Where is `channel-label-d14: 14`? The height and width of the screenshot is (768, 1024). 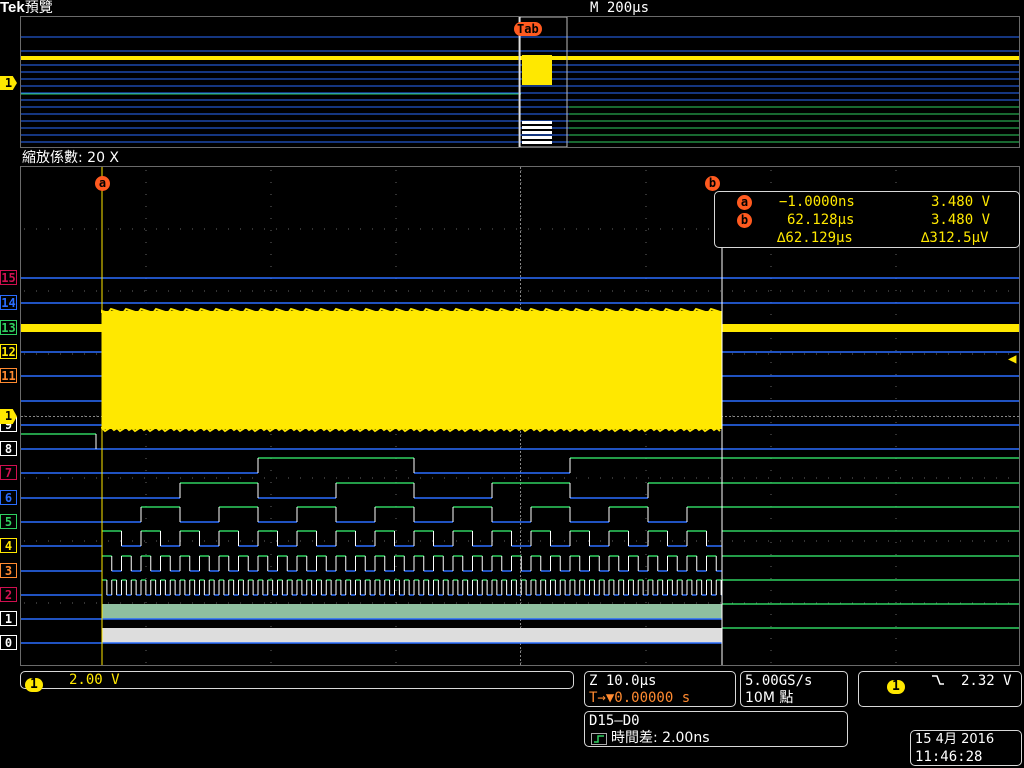 channel-label-d14: 14 is located at coordinates (8, 302).